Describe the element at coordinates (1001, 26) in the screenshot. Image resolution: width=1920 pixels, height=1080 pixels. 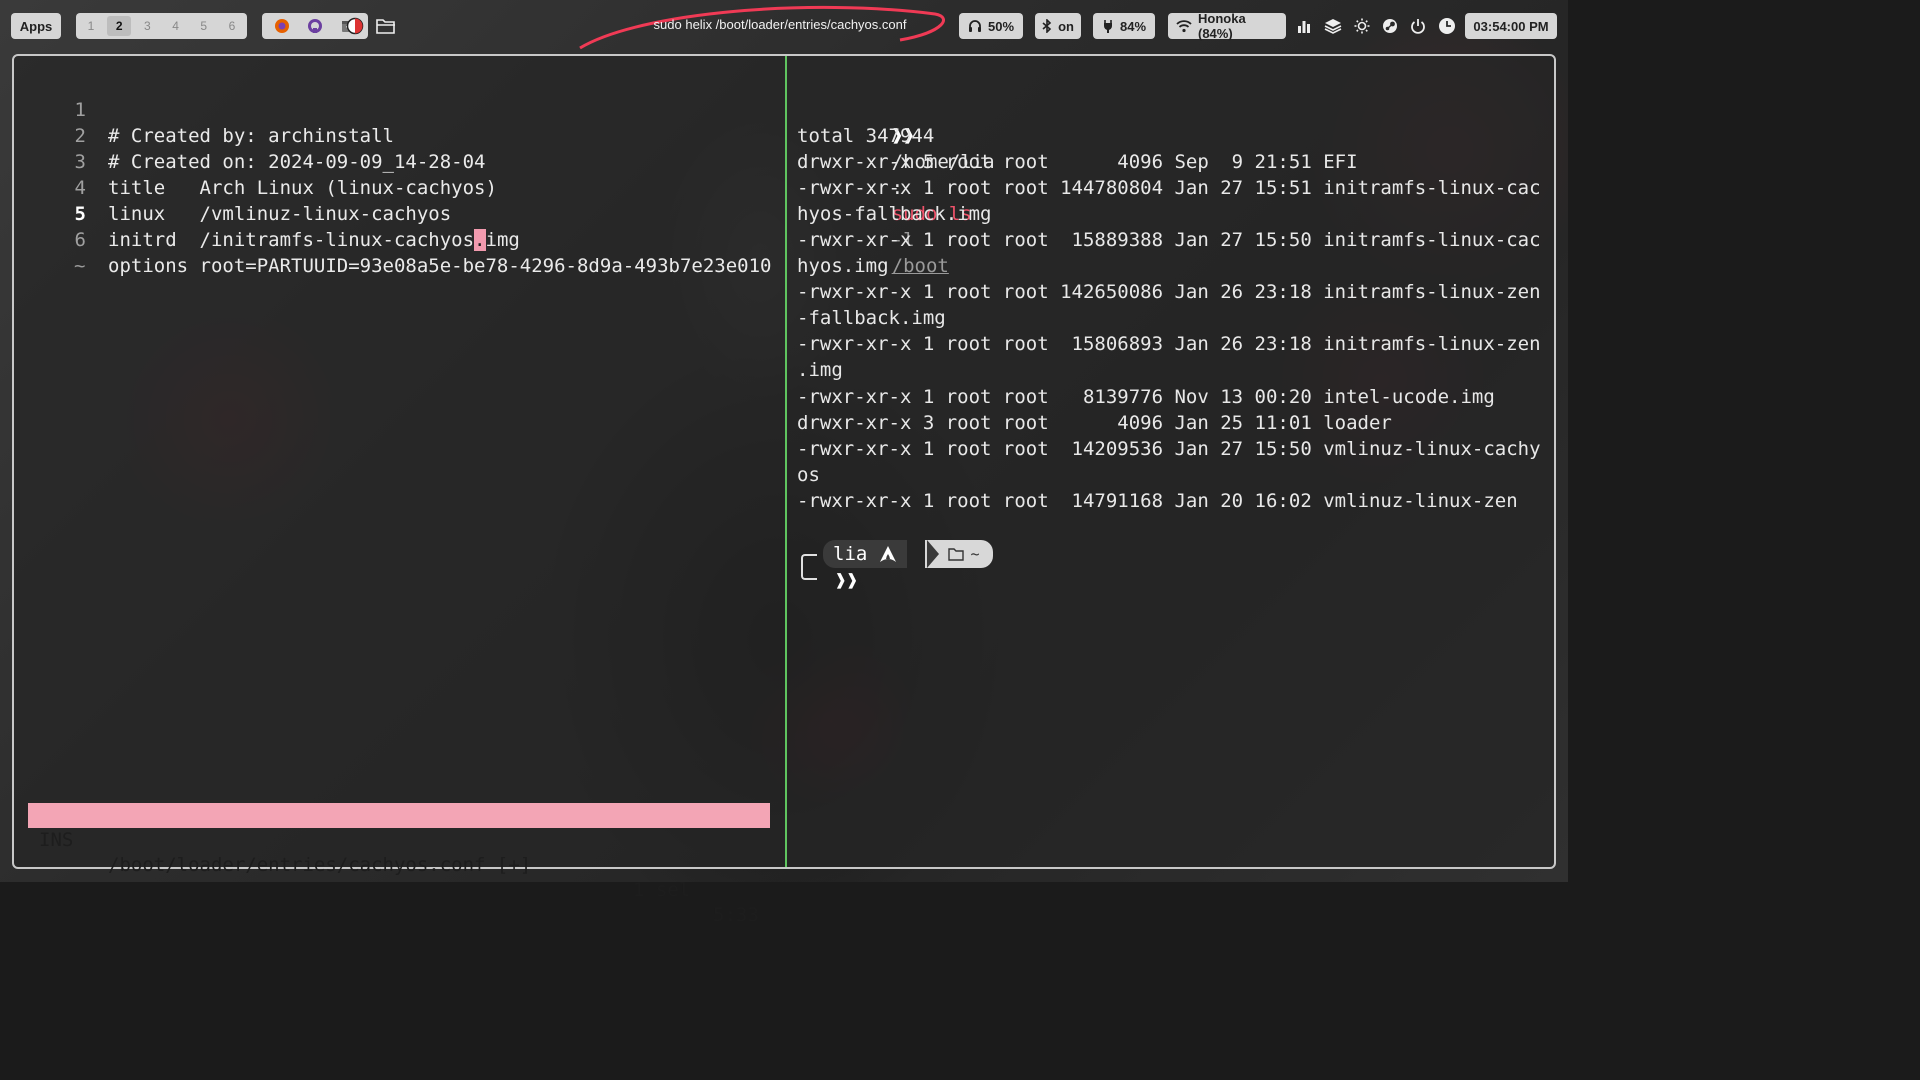
I see `volume-value: 50%` at that location.